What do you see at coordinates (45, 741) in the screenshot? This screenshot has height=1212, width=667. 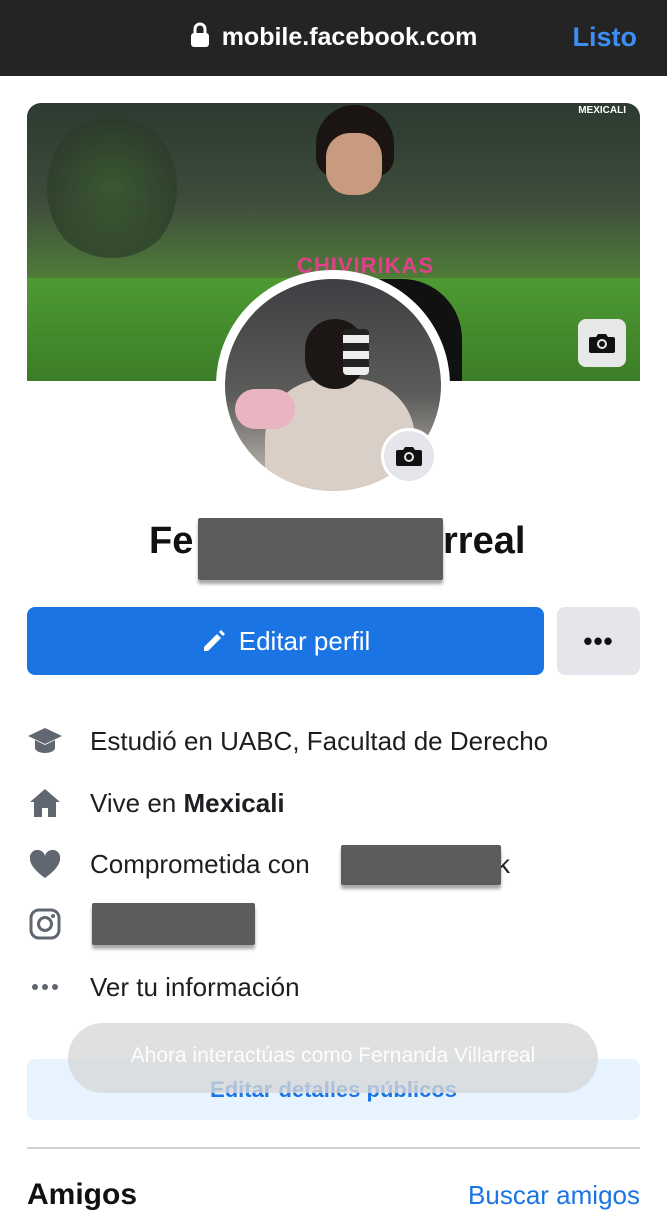 I see `graduation-cap-icon` at bounding box center [45, 741].